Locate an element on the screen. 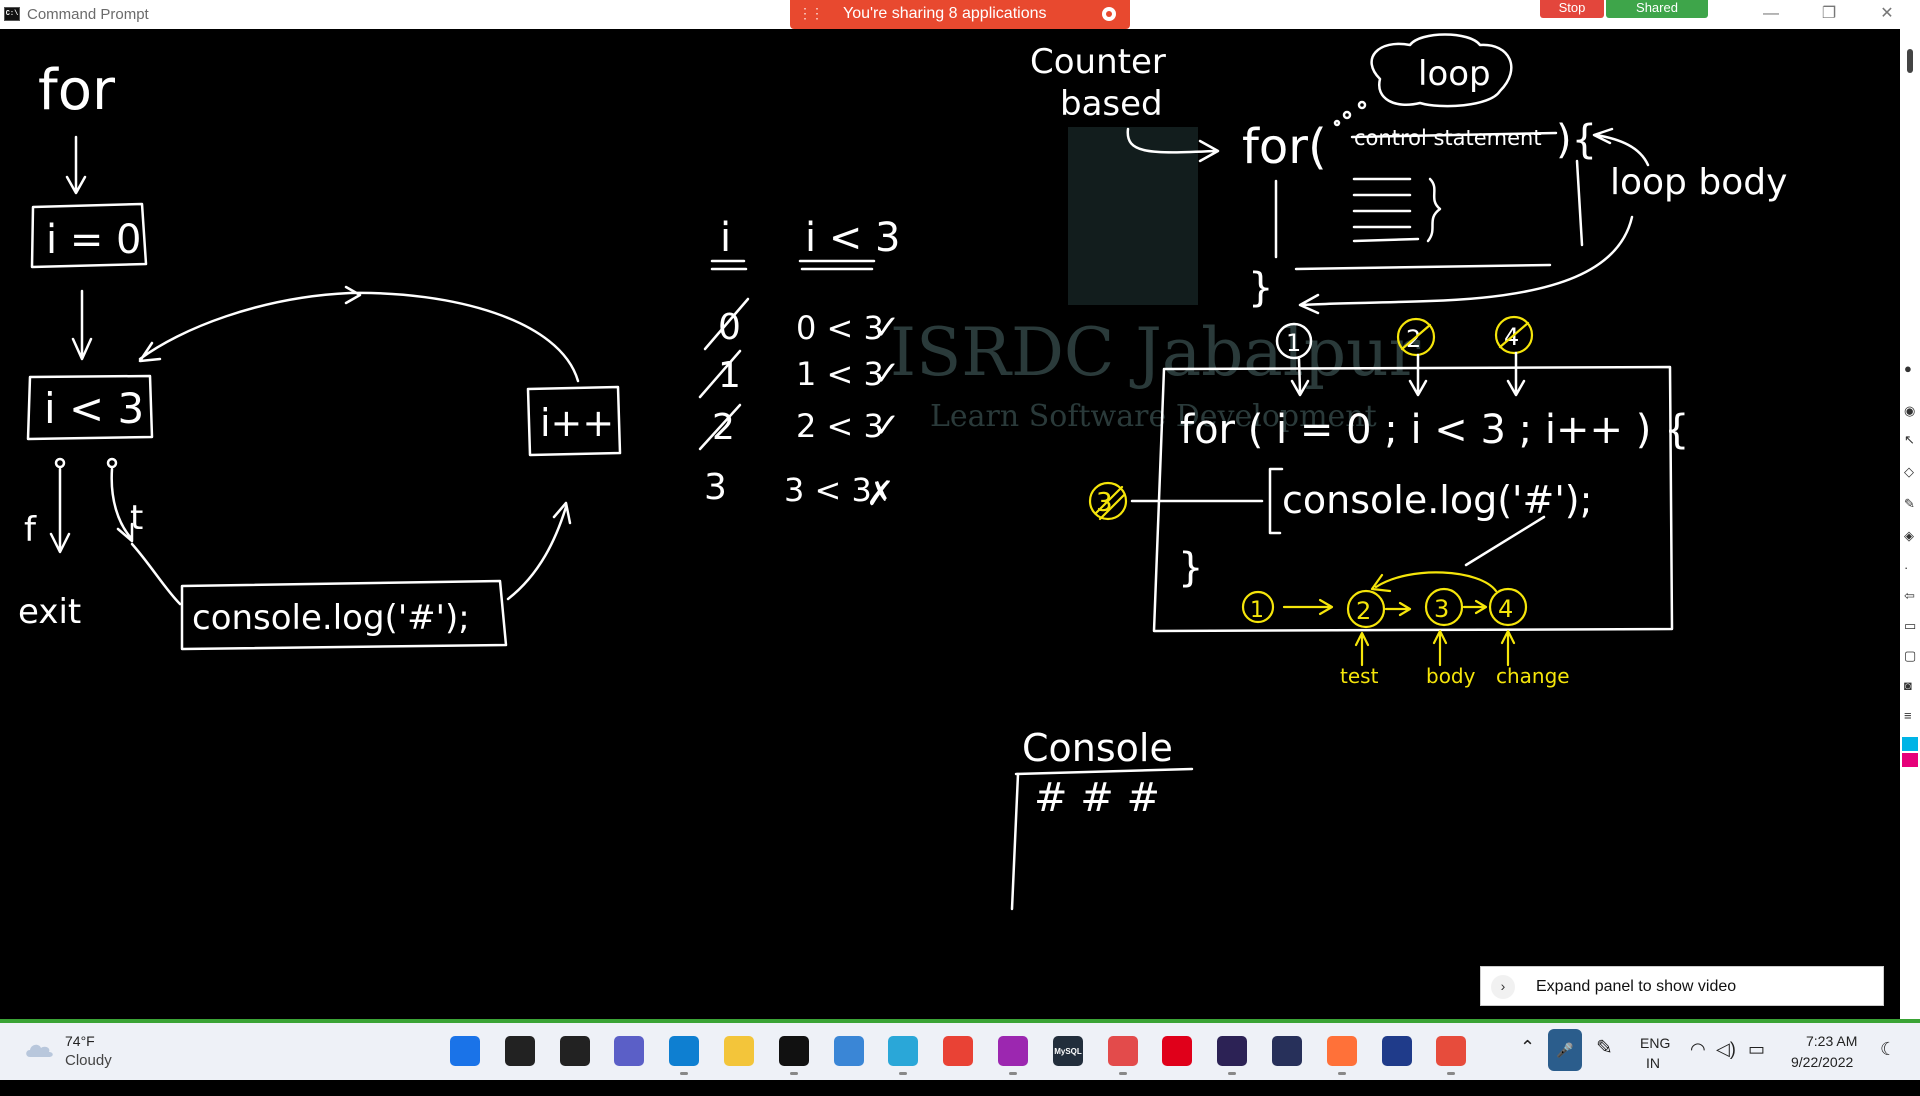 This screenshot has height=1096, width=1920. mysql-icon: MySQL is located at coordinates (1068, 1051).